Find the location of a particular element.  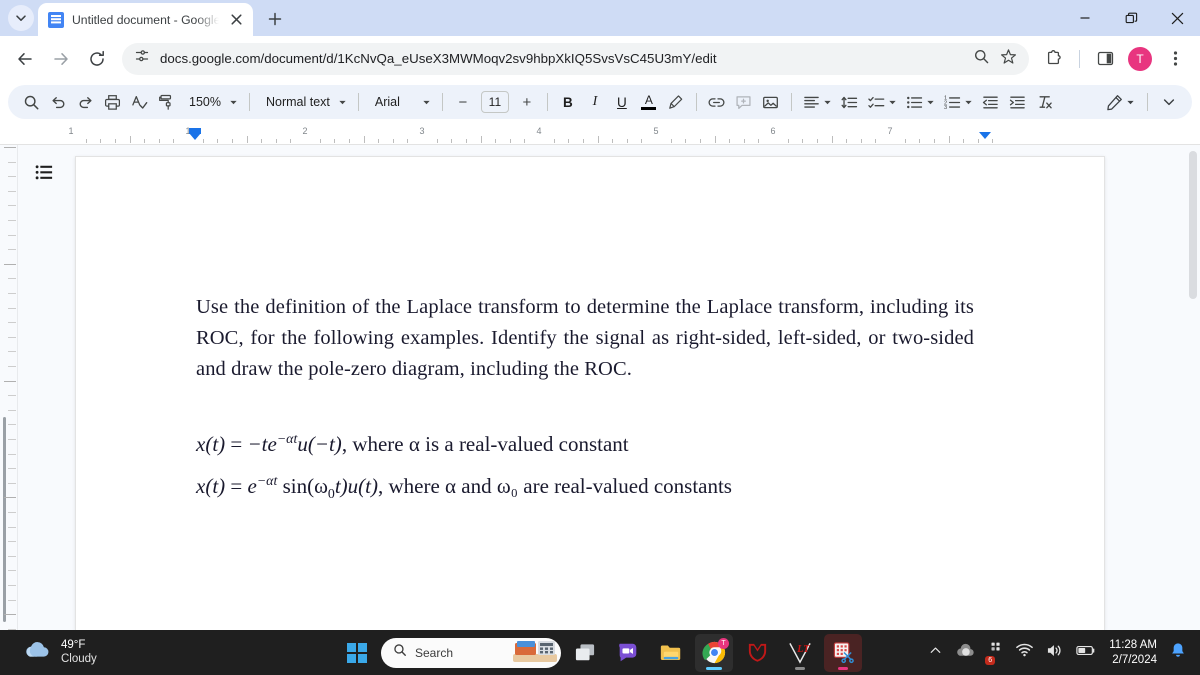

text-align-selector is located at coordinates (817, 102).